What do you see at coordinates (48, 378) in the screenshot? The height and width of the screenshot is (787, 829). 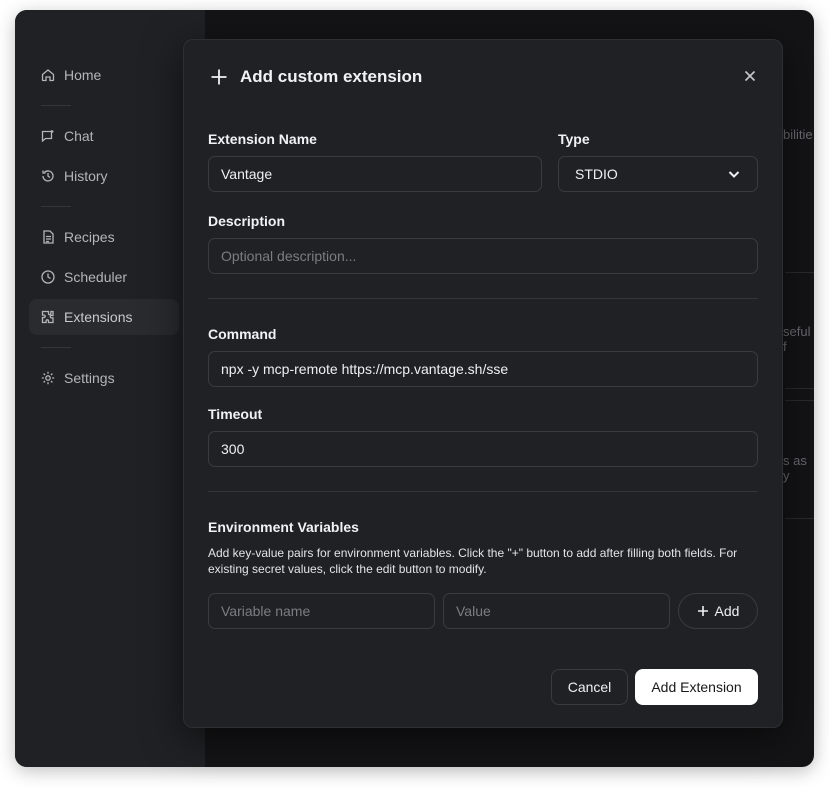 I see `gear-icon` at bounding box center [48, 378].